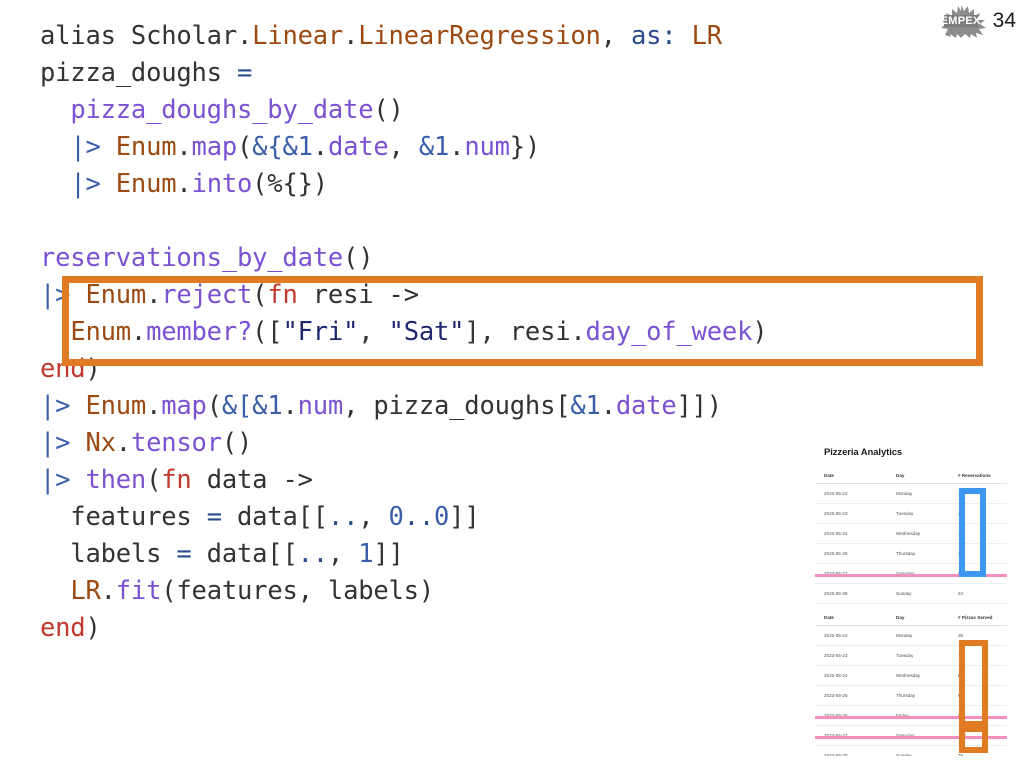  What do you see at coordinates (863, 452) in the screenshot?
I see `analytics-title: Pizzeria Analytics` at bounding box center [863, 452].